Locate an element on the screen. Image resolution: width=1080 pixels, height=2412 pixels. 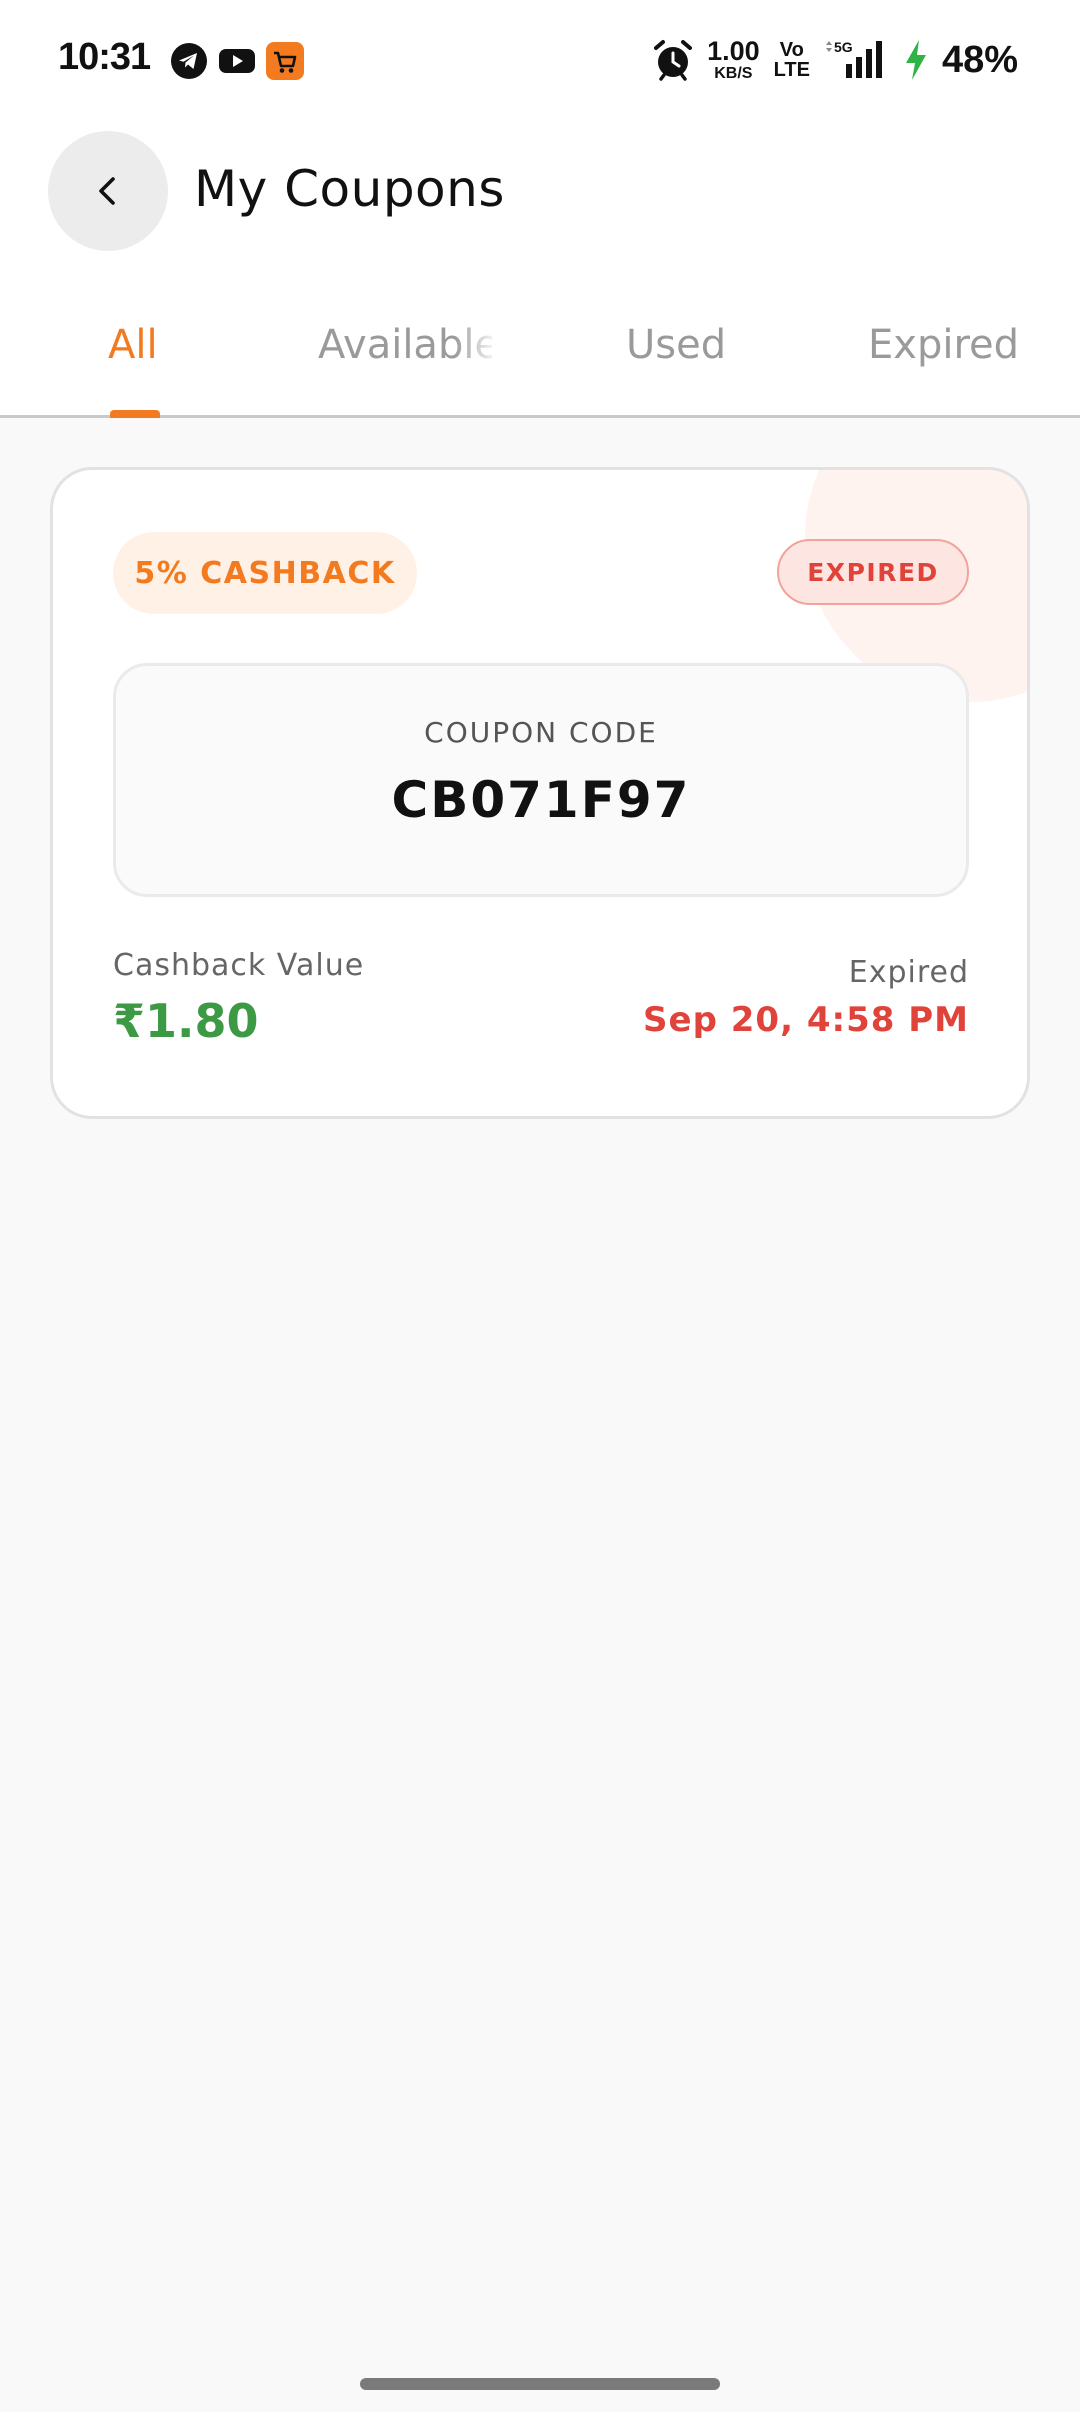
tab-available: Available is located at coordinates (405, 362).